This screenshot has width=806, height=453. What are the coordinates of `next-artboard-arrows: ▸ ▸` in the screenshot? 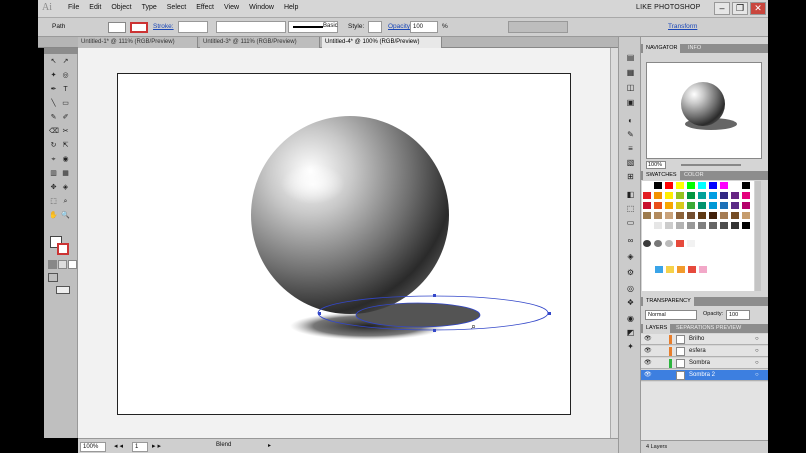 It's located at (156, 446).